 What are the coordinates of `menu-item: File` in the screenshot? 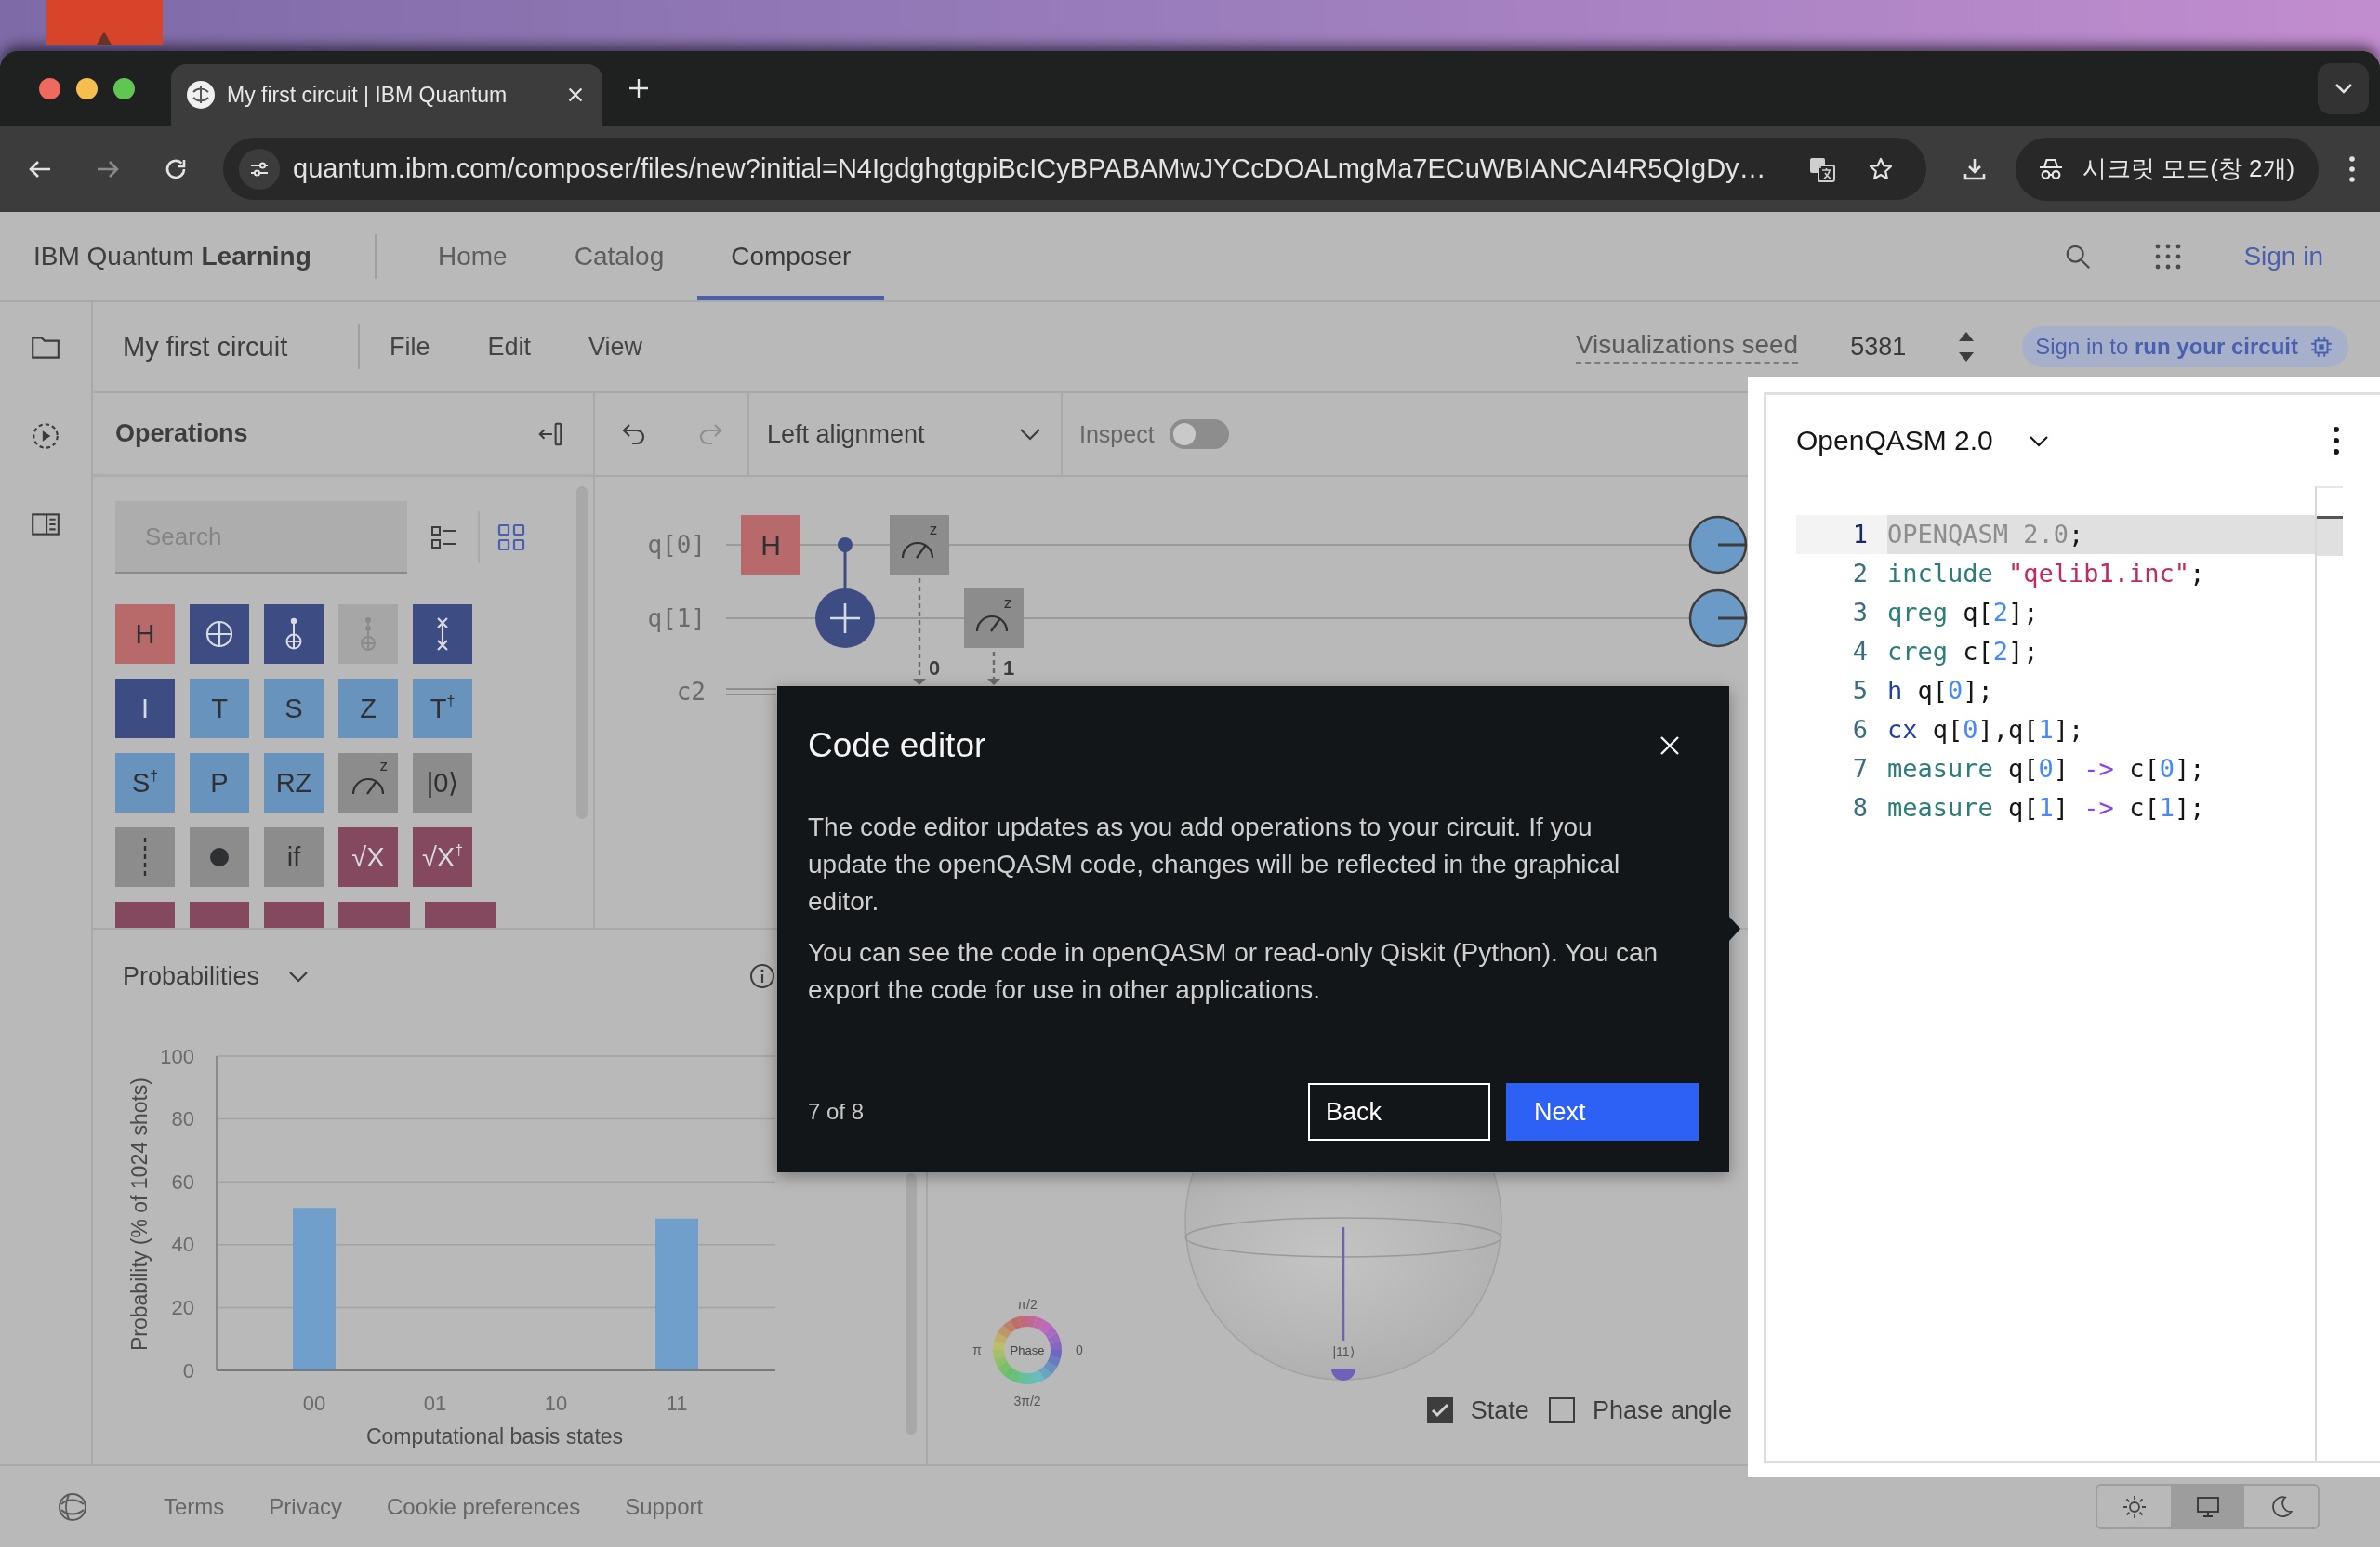 It's located at (410, 347).